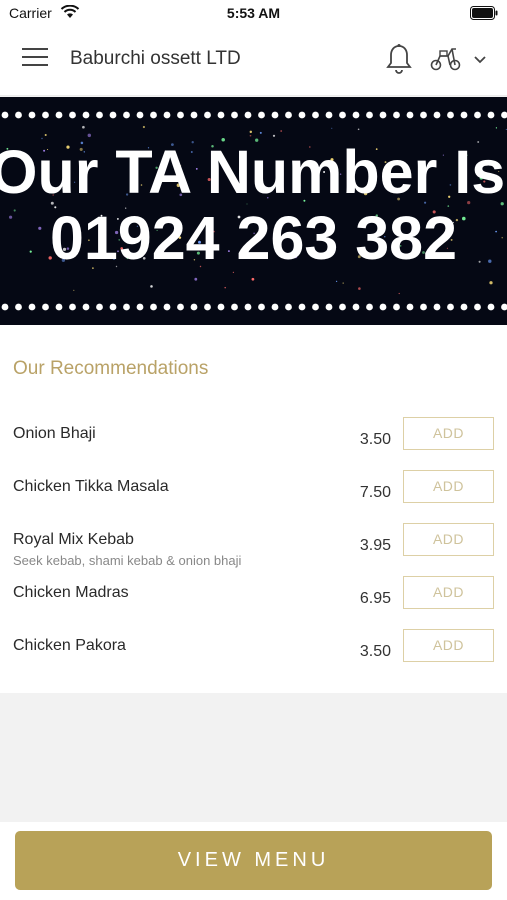 Image resolution: width=507 pixels, height=900 pixels. Describe the element at coordinates (253, 172) in the screenshot. I see `banner-headline: Our TA Number Is` at that location.